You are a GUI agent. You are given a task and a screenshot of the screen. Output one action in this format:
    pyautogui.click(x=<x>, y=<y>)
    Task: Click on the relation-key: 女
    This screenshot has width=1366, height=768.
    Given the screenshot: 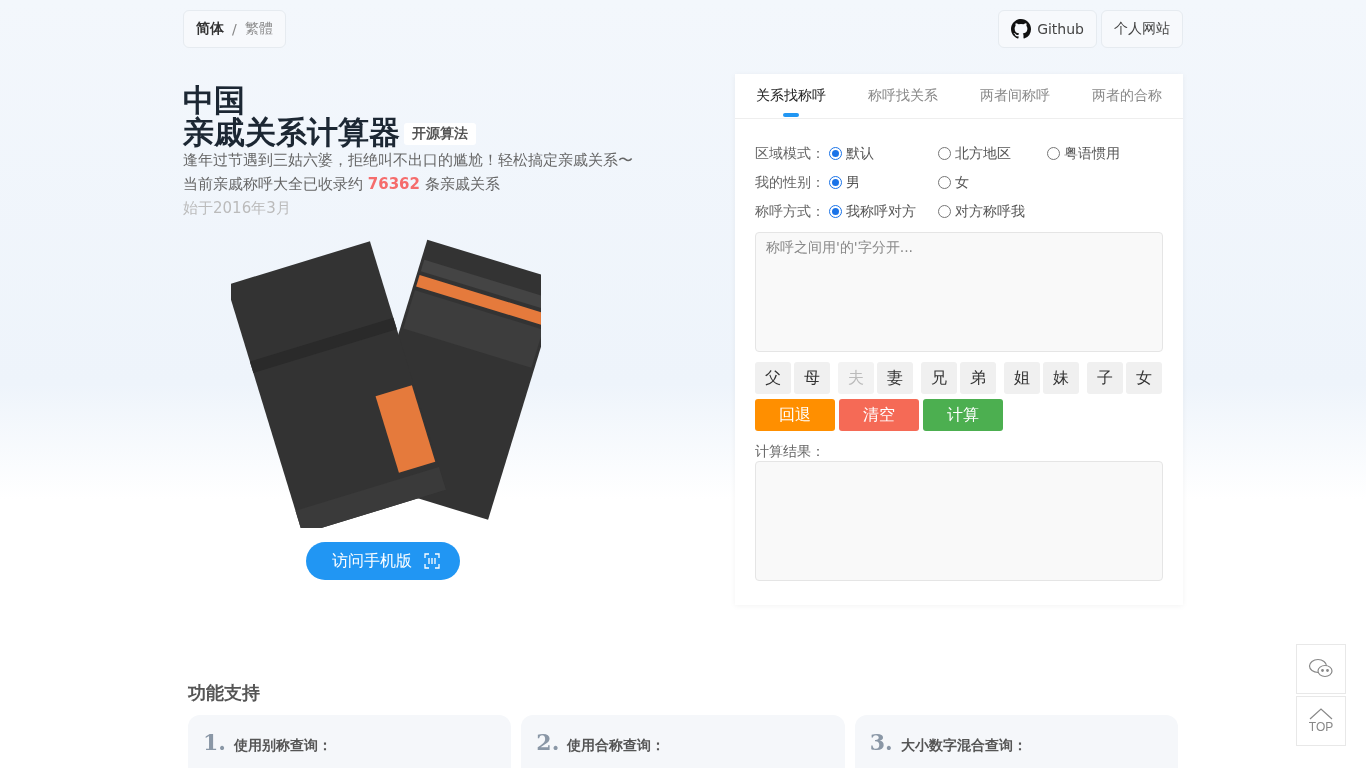 What is the action you would take?
    pyautogui.click(x=1144, y=378)
    